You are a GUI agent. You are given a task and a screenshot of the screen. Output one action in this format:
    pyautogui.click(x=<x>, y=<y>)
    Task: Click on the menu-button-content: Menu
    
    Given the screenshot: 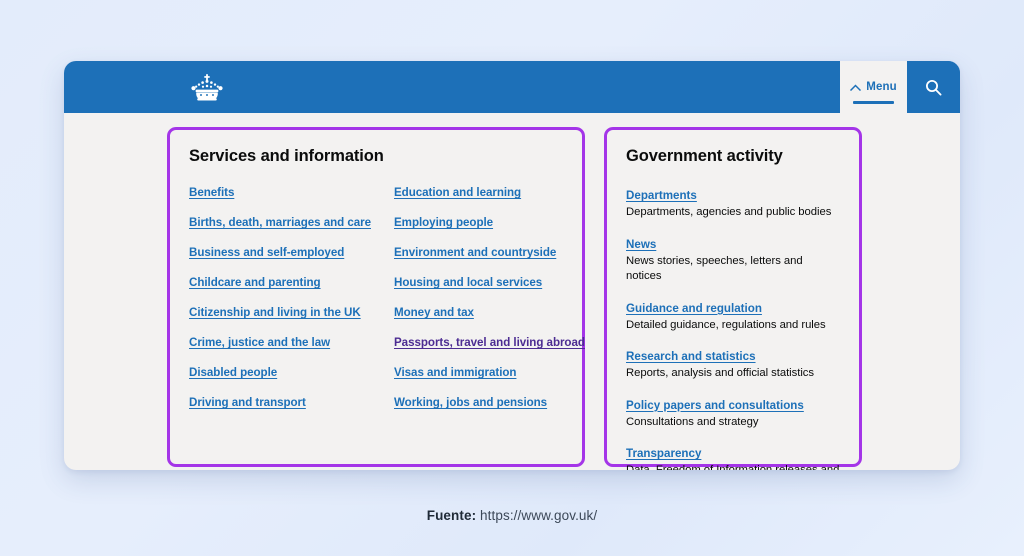 What is the action you would take?
    pyautogui.click(x=873, y=87)
    